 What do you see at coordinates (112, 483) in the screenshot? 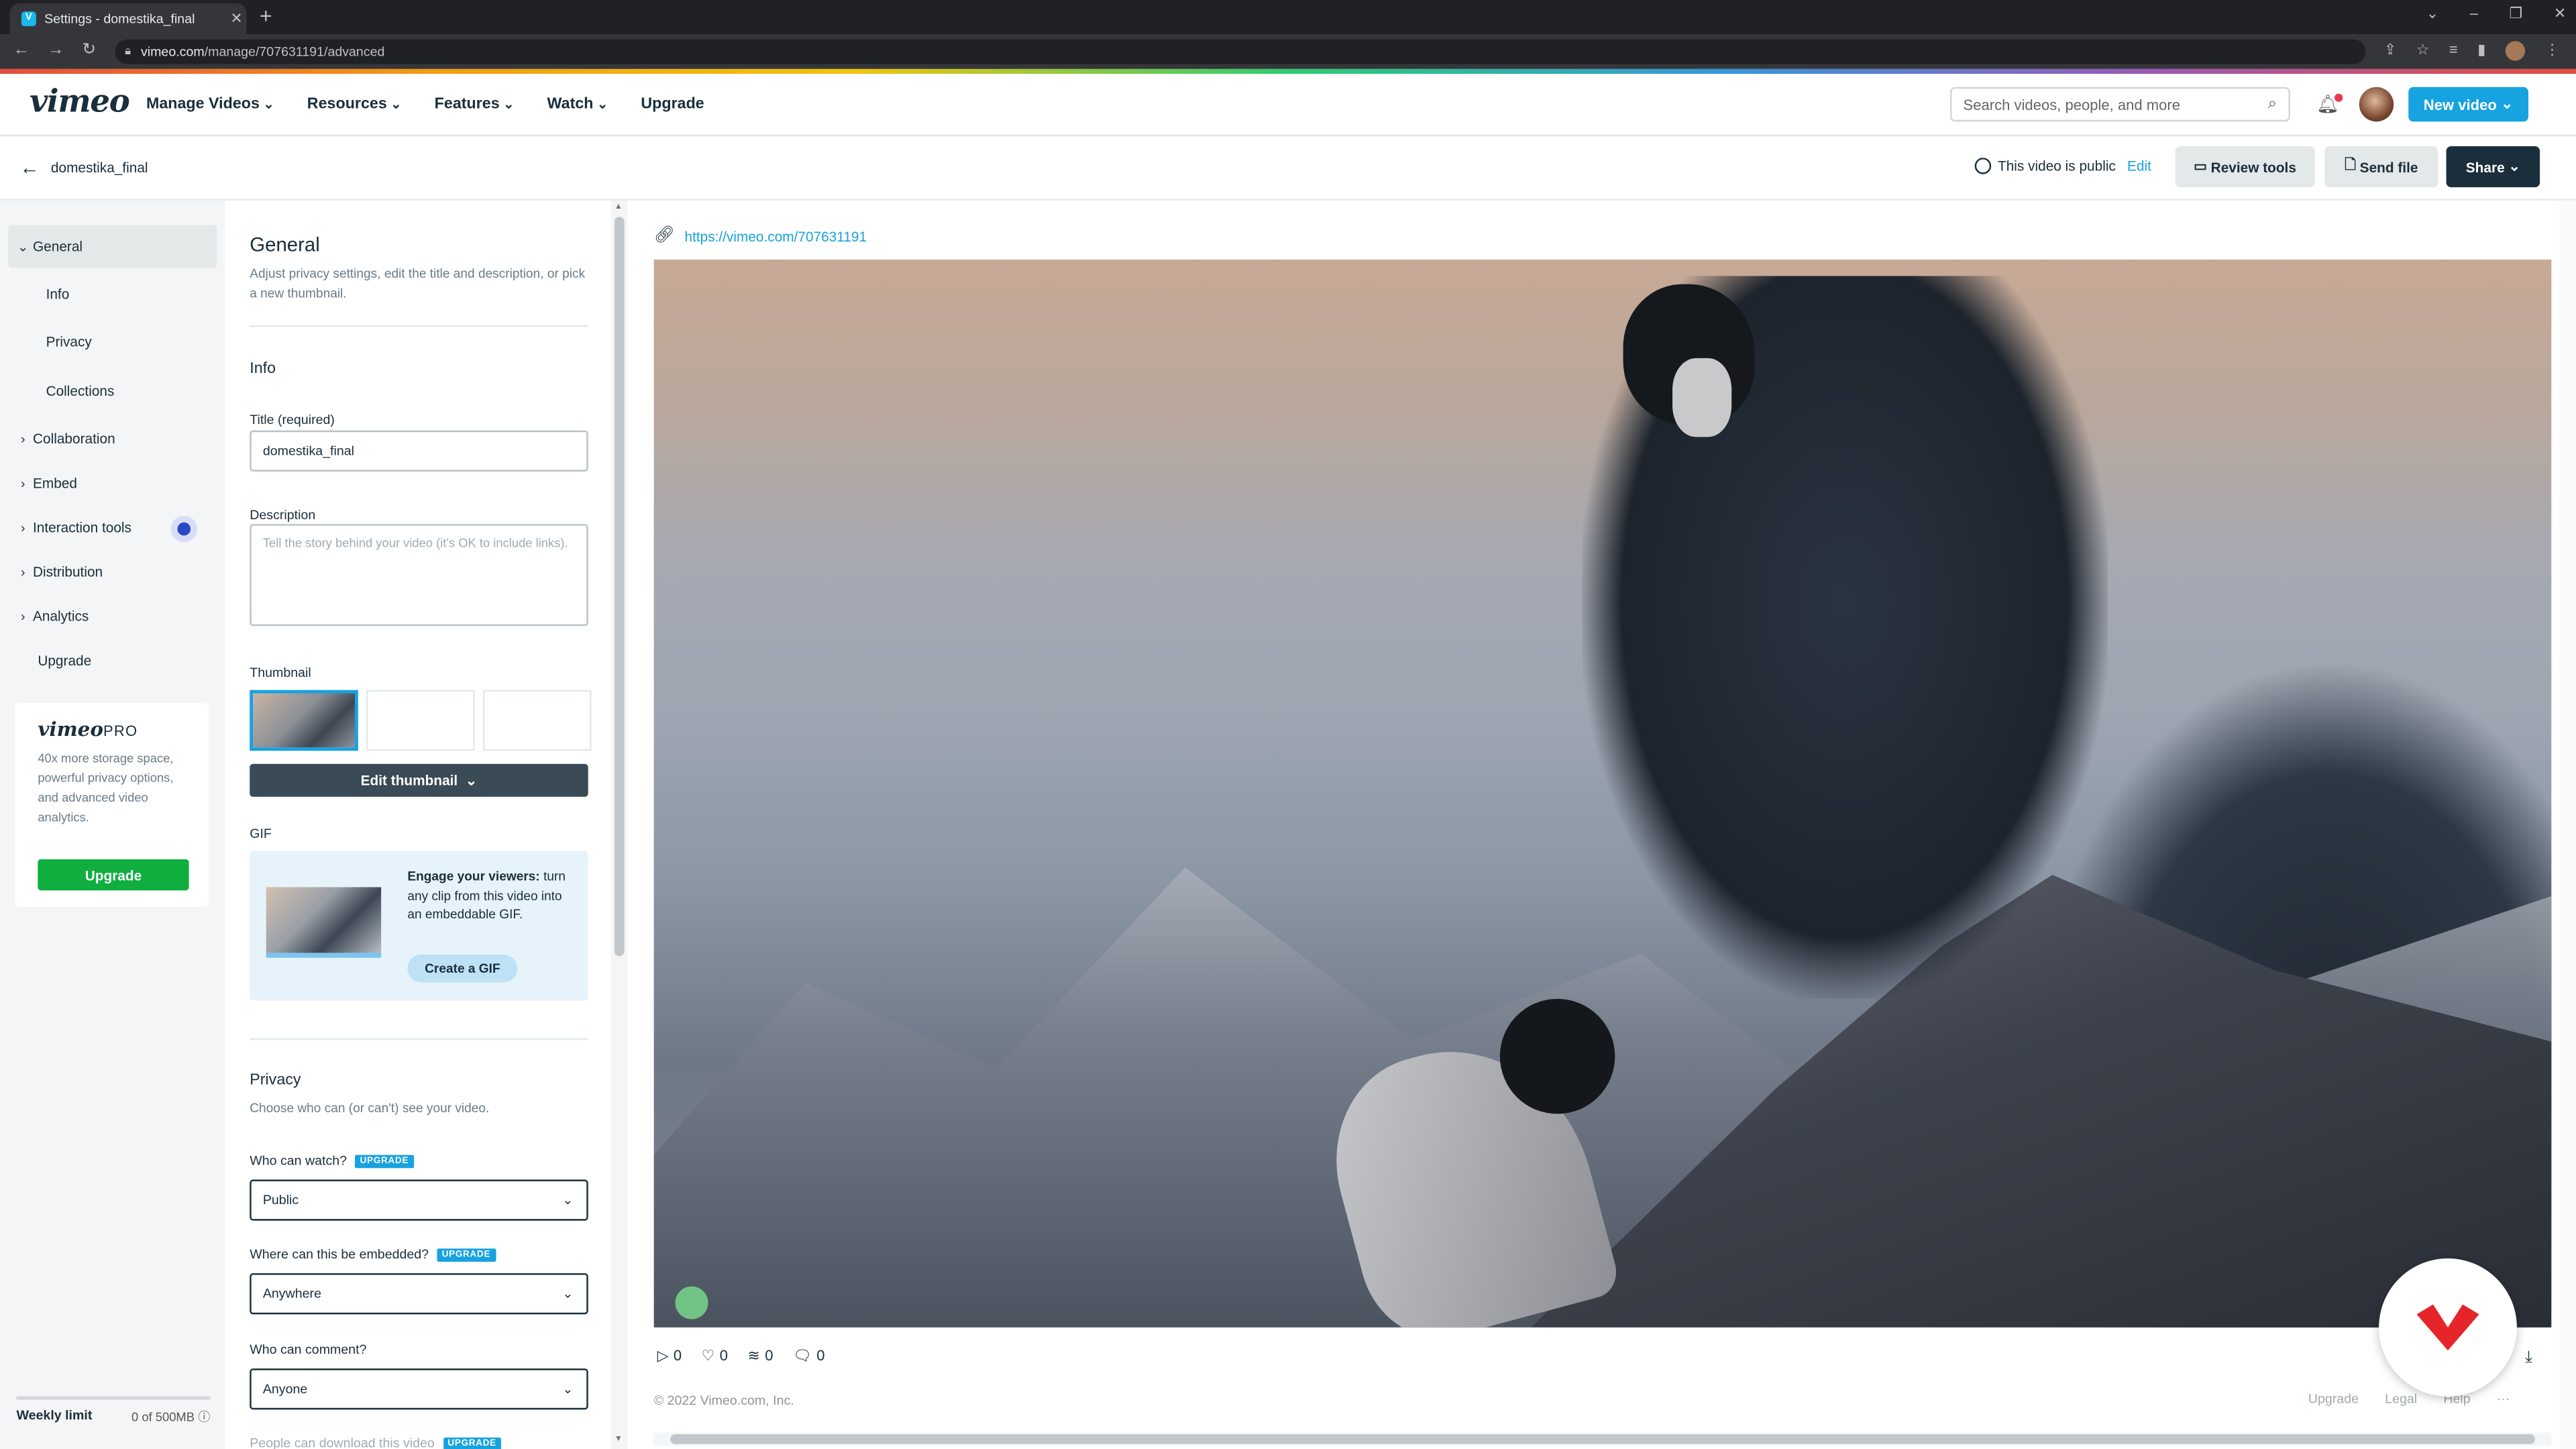
I see `sidebar-item-embed: › Embed` at bounding box center [112, 483].